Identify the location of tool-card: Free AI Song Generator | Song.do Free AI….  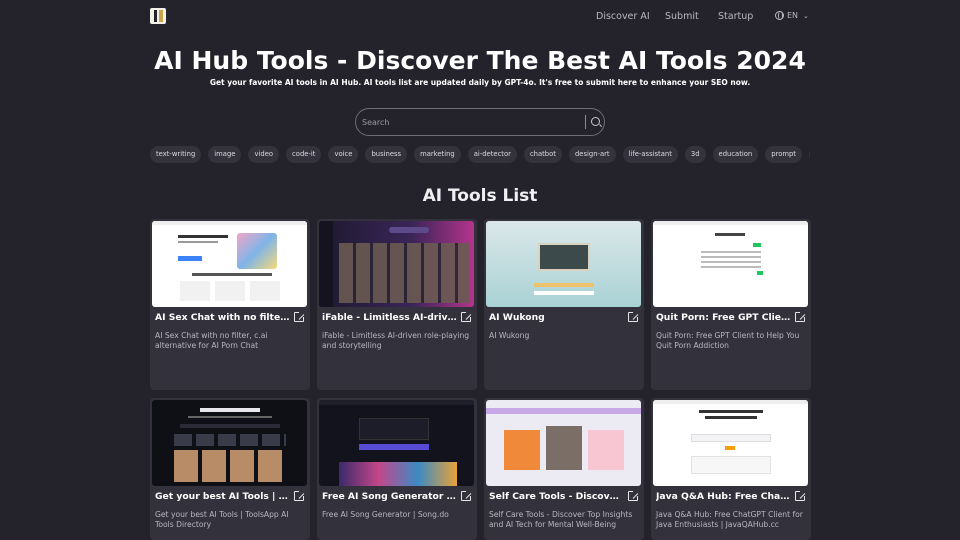
(397, 469).